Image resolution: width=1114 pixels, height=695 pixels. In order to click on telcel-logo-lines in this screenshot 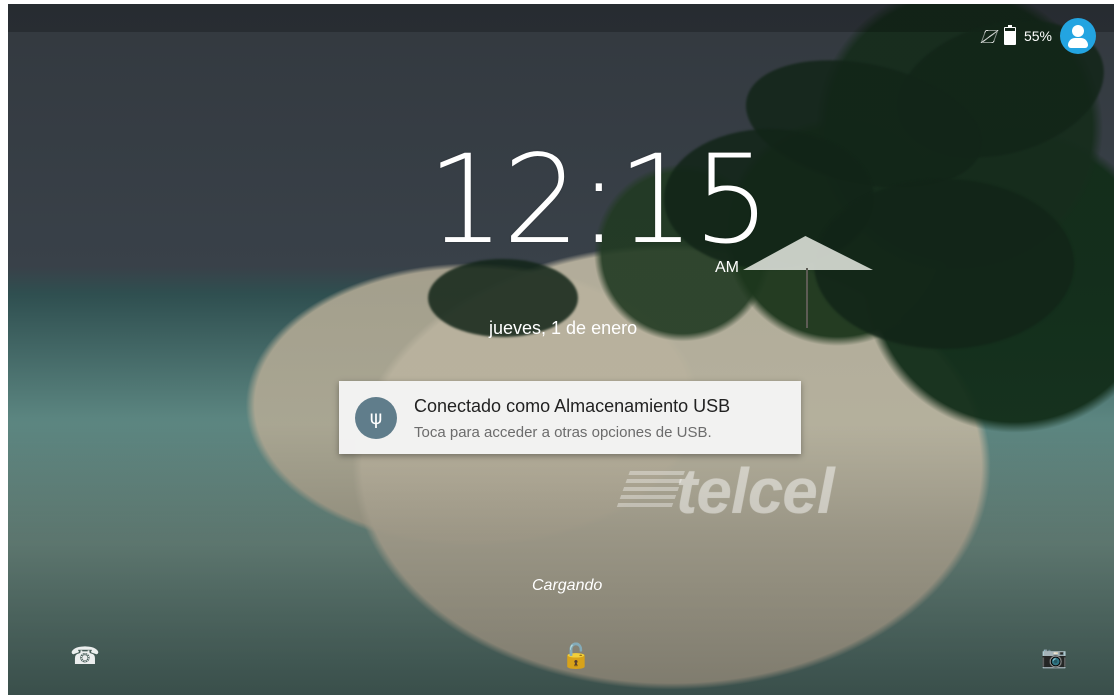, I will do `click(650, 490)`.